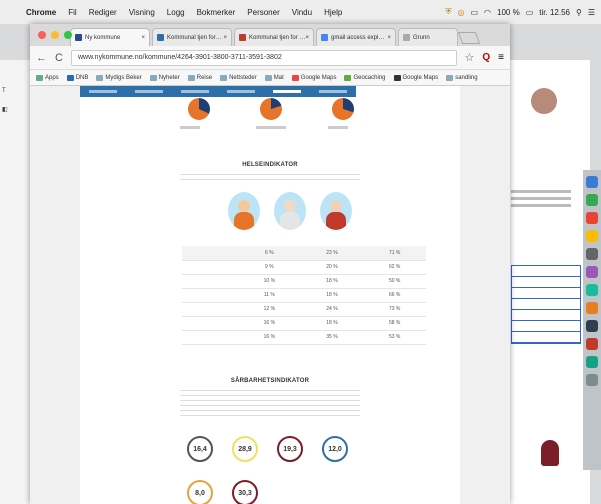 The image size is (601, 504). What do you see at coordinates (501, 57) in the screenshot?
I see `menu-icon: ≡` at bounding box center [501, 57].